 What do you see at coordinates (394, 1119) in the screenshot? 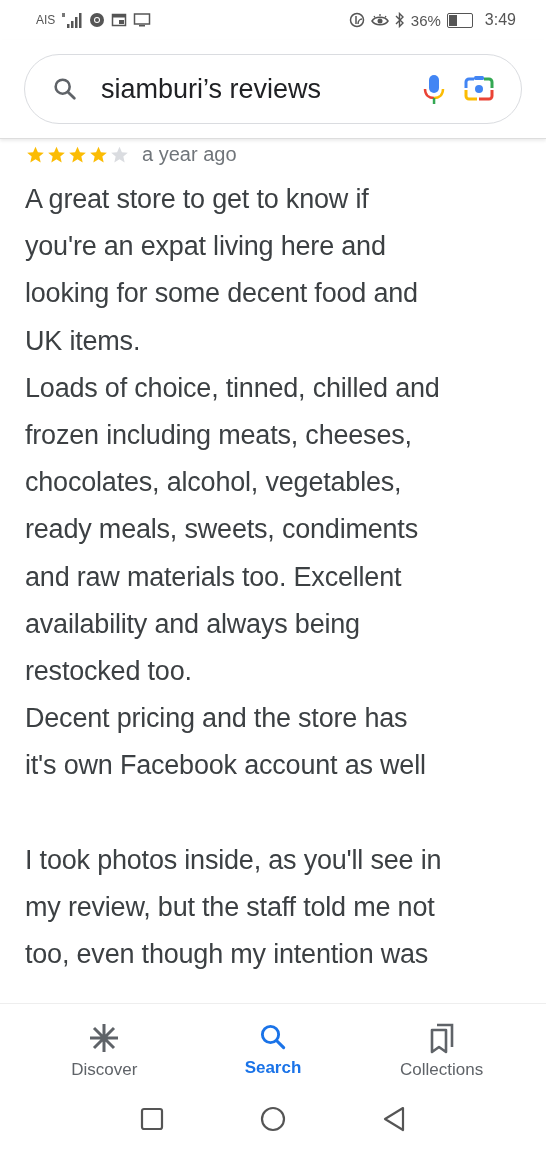
I see `back-icon` at bounding box center [394, 1119].